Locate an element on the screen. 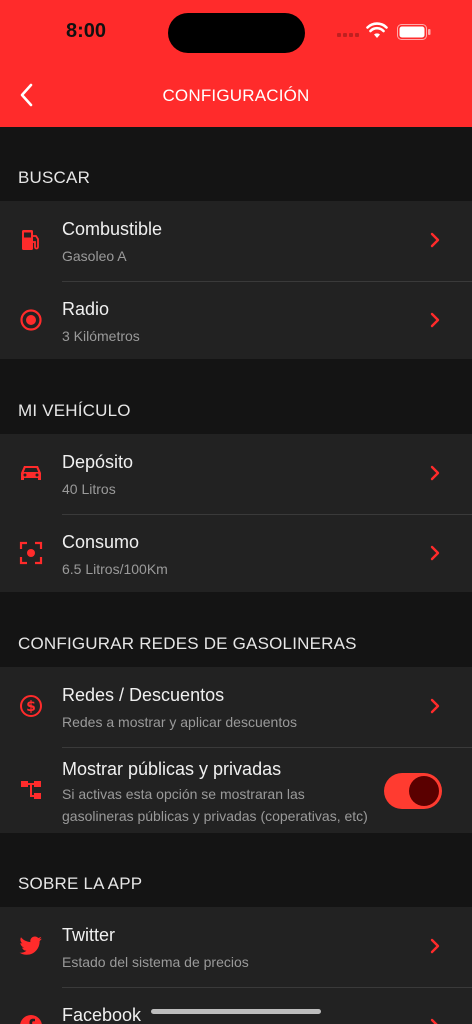 The height and width of the screenshot is (1024, 472). fuel-pump-icon is located at coordinates (31, 240).